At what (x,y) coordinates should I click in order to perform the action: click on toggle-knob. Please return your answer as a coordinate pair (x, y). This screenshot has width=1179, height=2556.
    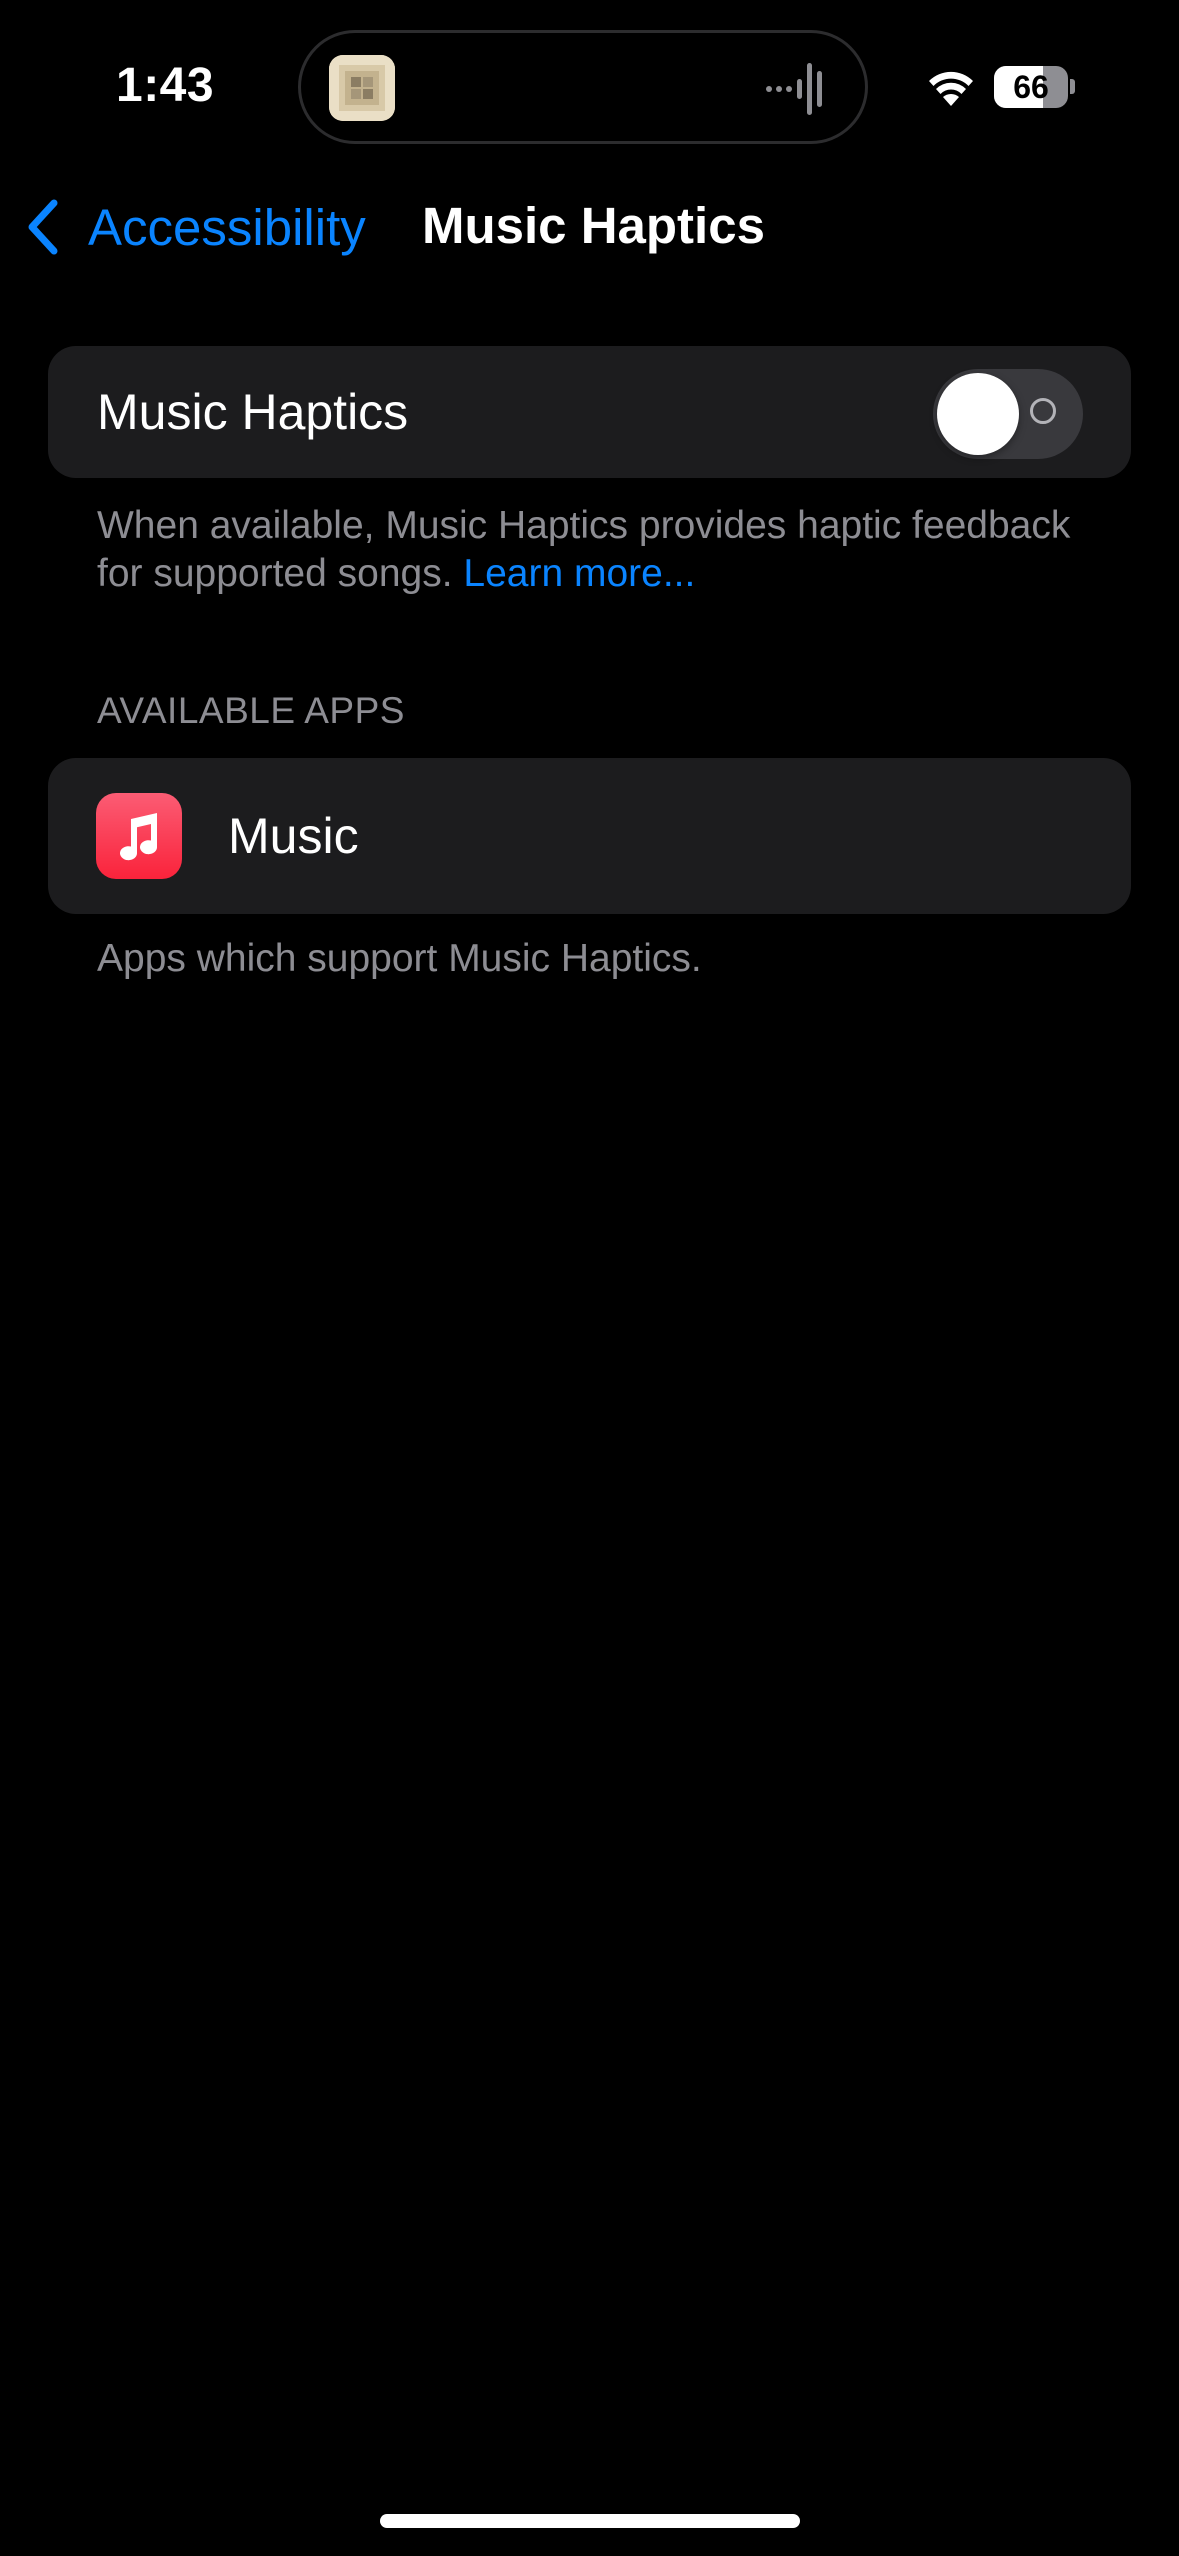
    Looking at the image, I should click on (978, 414).